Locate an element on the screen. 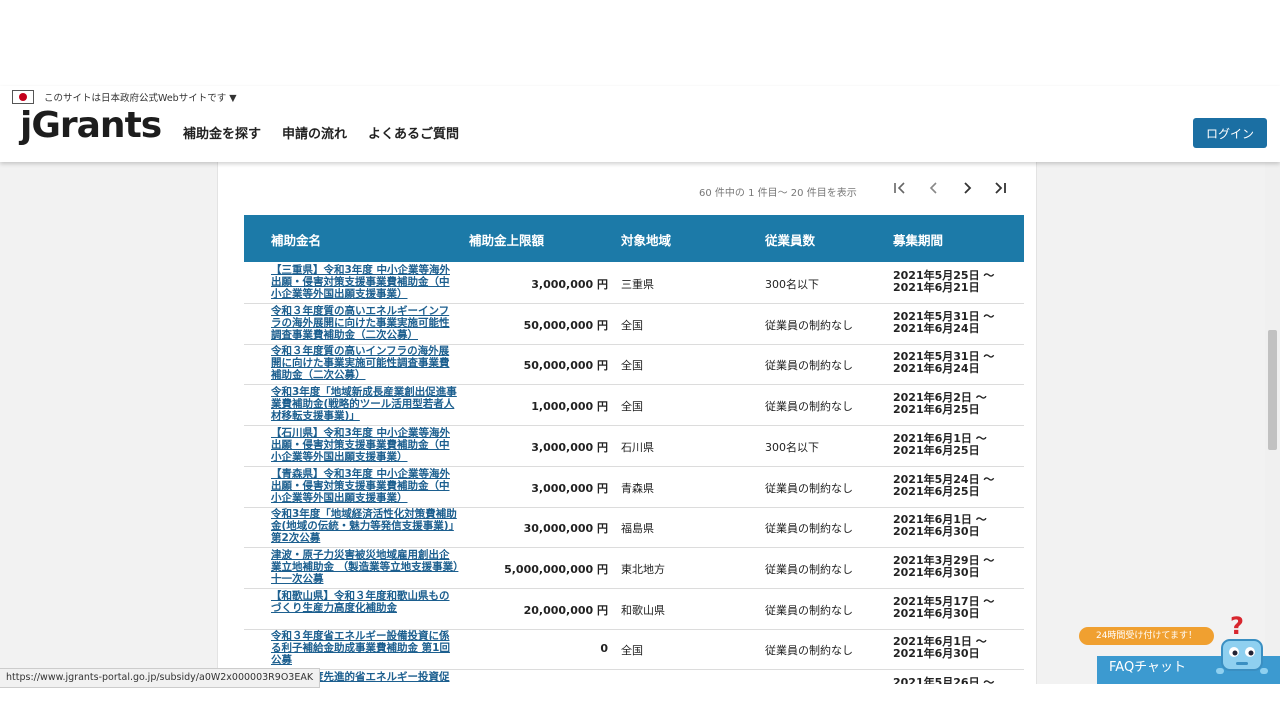  period: 2021年5月25日 ～ 2021年6月21日 is located at coordinates (943, 282).